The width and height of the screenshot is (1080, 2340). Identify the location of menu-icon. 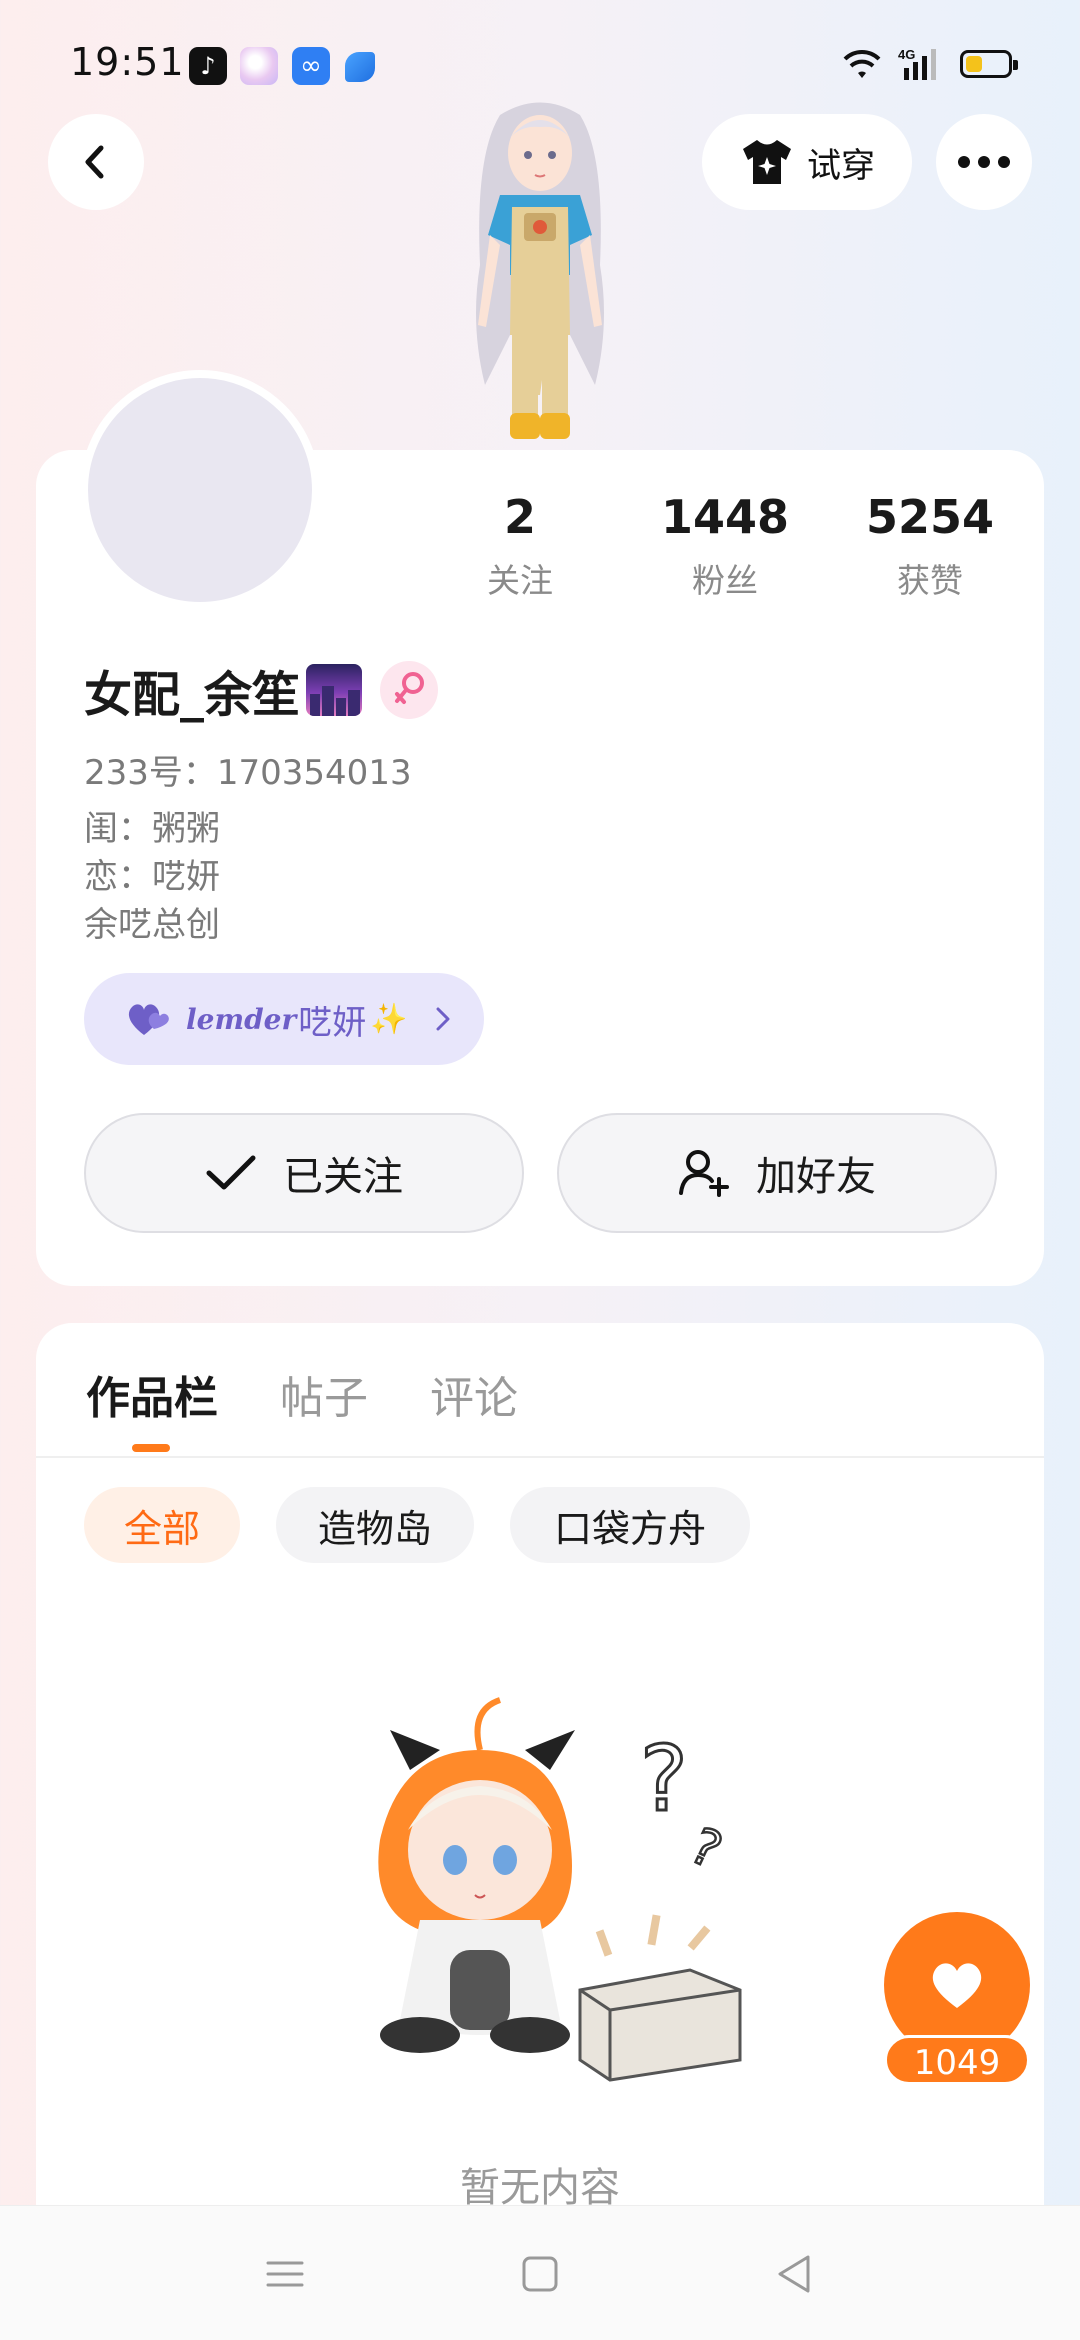
(285, 2274).